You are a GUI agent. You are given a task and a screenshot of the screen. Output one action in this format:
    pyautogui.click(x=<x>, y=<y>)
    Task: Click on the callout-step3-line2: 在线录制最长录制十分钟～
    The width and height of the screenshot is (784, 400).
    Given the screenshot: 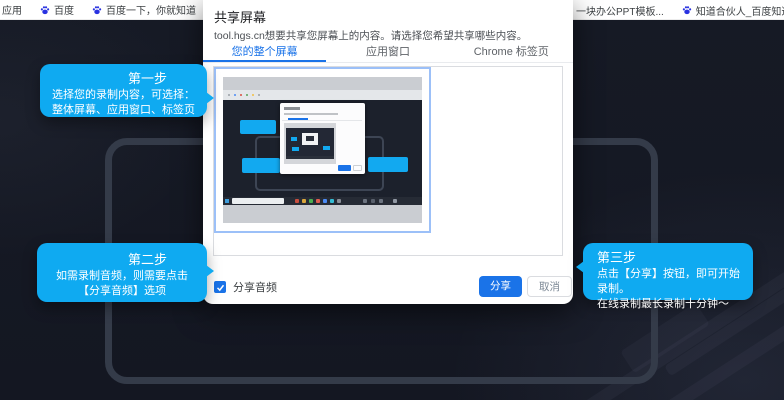 What is the action you would take?
    pyautogui.click(x=663, y=304)
    